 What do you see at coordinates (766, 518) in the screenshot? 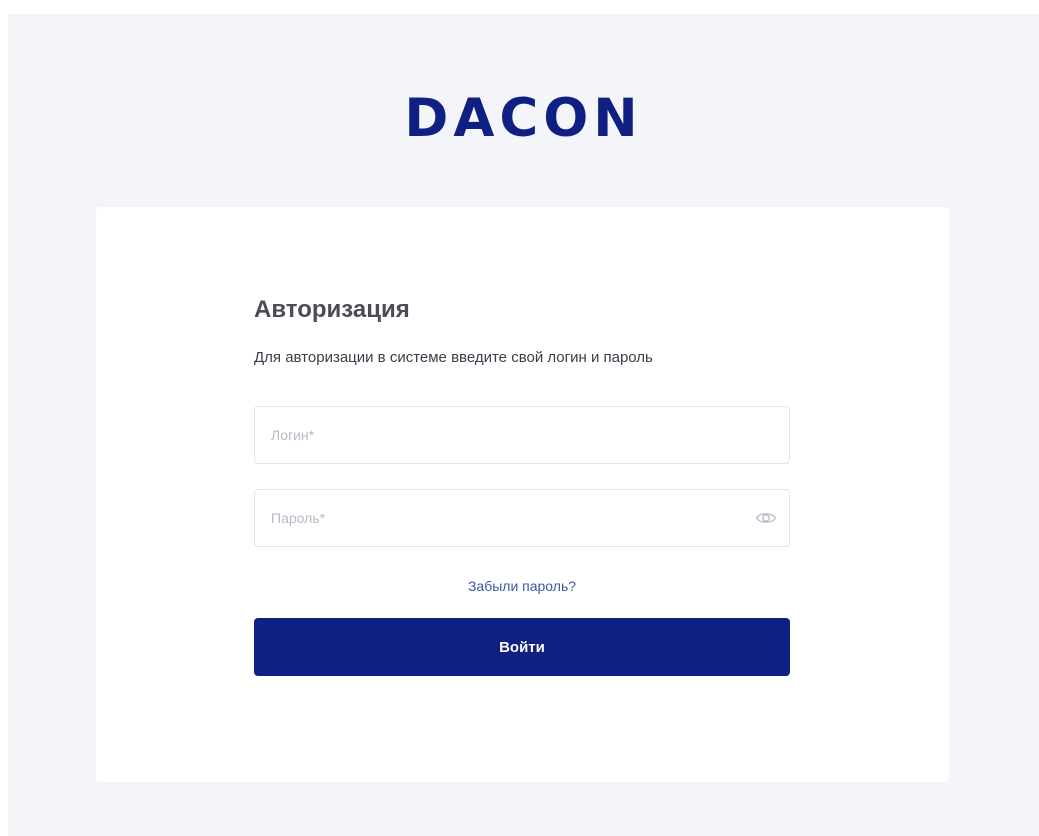
I see `eye-icon` at bounding box center [766, 518].